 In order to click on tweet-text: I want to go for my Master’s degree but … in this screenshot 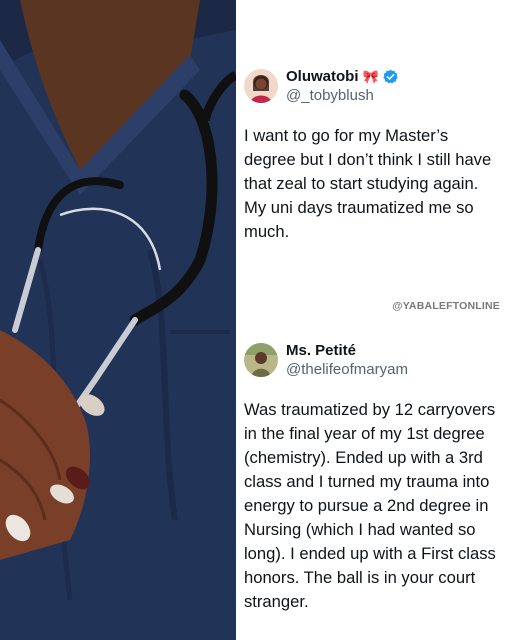, I will do `click(368, 183)`.